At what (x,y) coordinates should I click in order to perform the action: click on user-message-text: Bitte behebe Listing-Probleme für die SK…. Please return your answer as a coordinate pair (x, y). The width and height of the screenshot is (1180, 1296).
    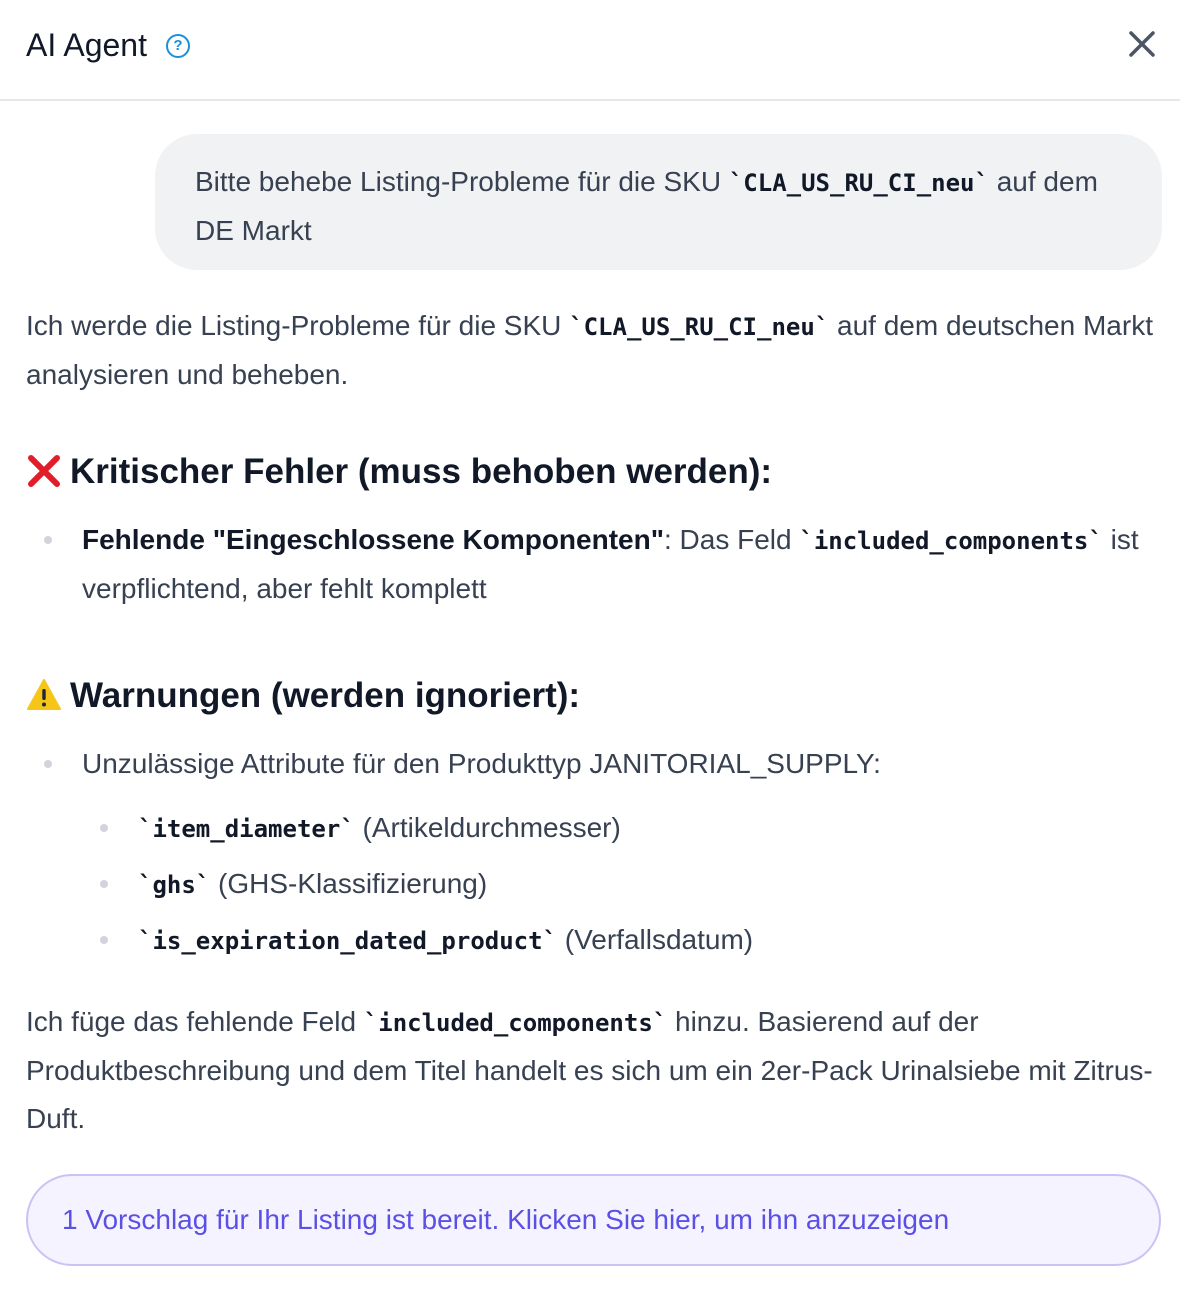
    Looking at the image, I should click on (462, 181).